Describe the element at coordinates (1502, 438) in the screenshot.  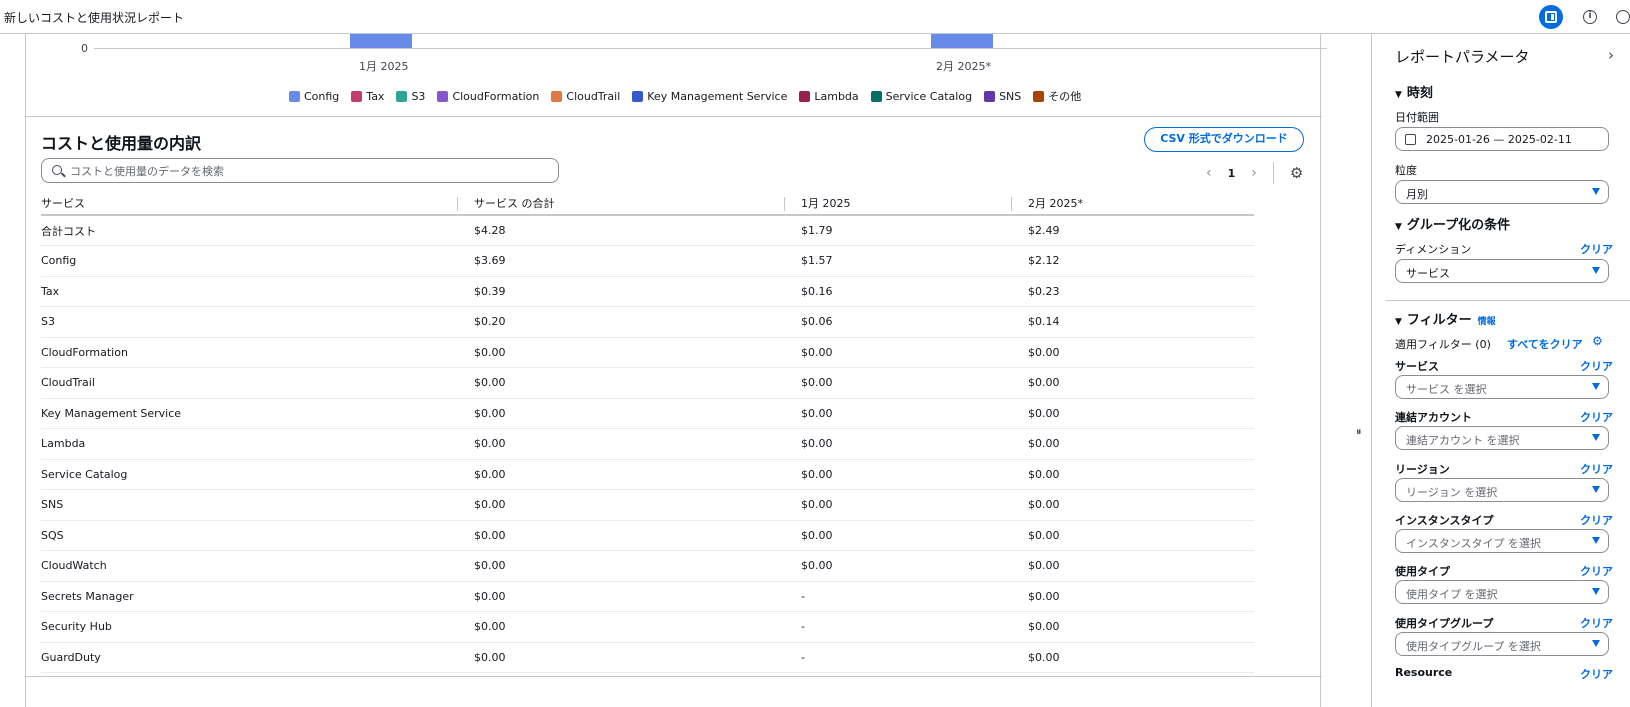
I see `filter-select: 連結アカウント を選択` at that location.